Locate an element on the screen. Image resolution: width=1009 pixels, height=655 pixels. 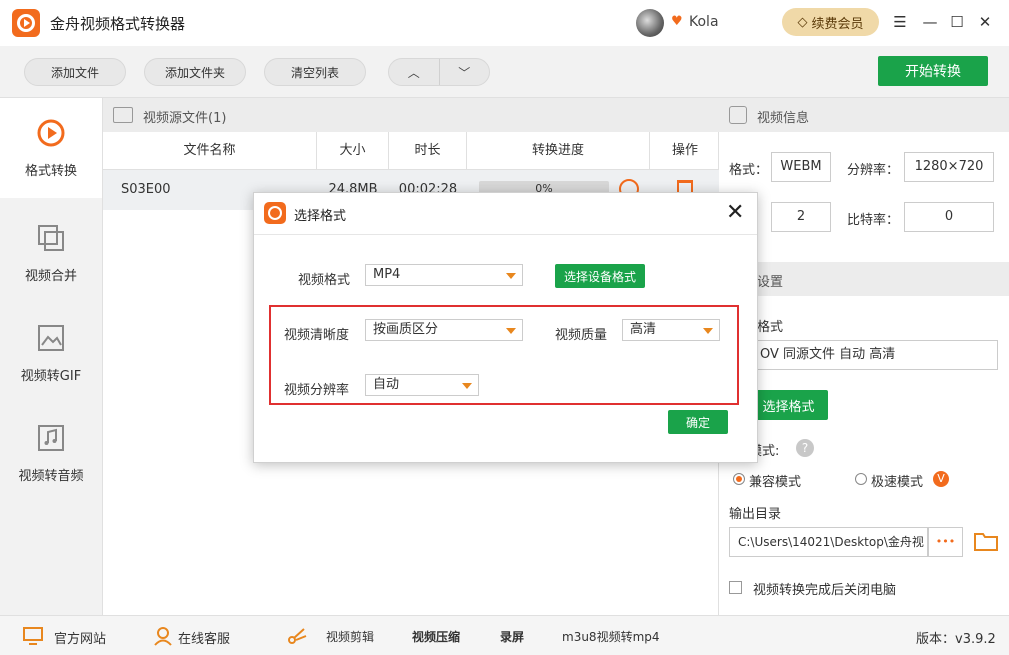
format-value: WEBM is located at coordinates (801, 167).